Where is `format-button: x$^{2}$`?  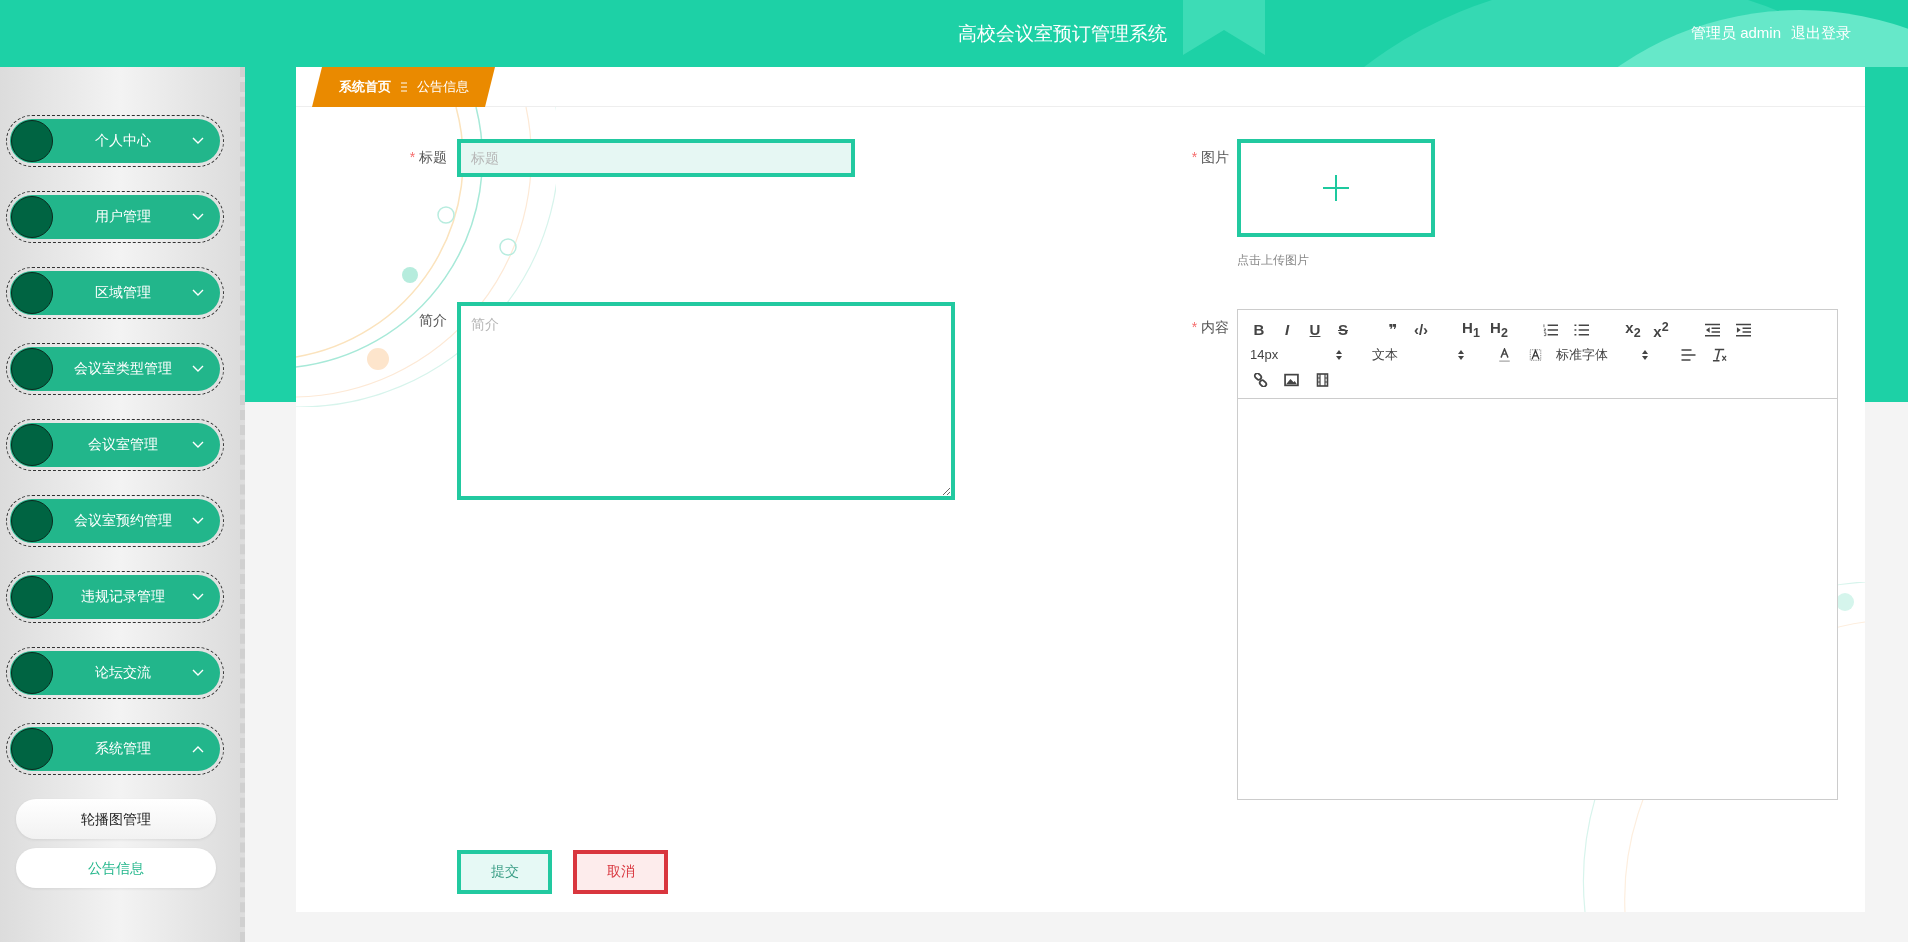 format-button: x$^{2}$ is located at coordinates (1661, 329).